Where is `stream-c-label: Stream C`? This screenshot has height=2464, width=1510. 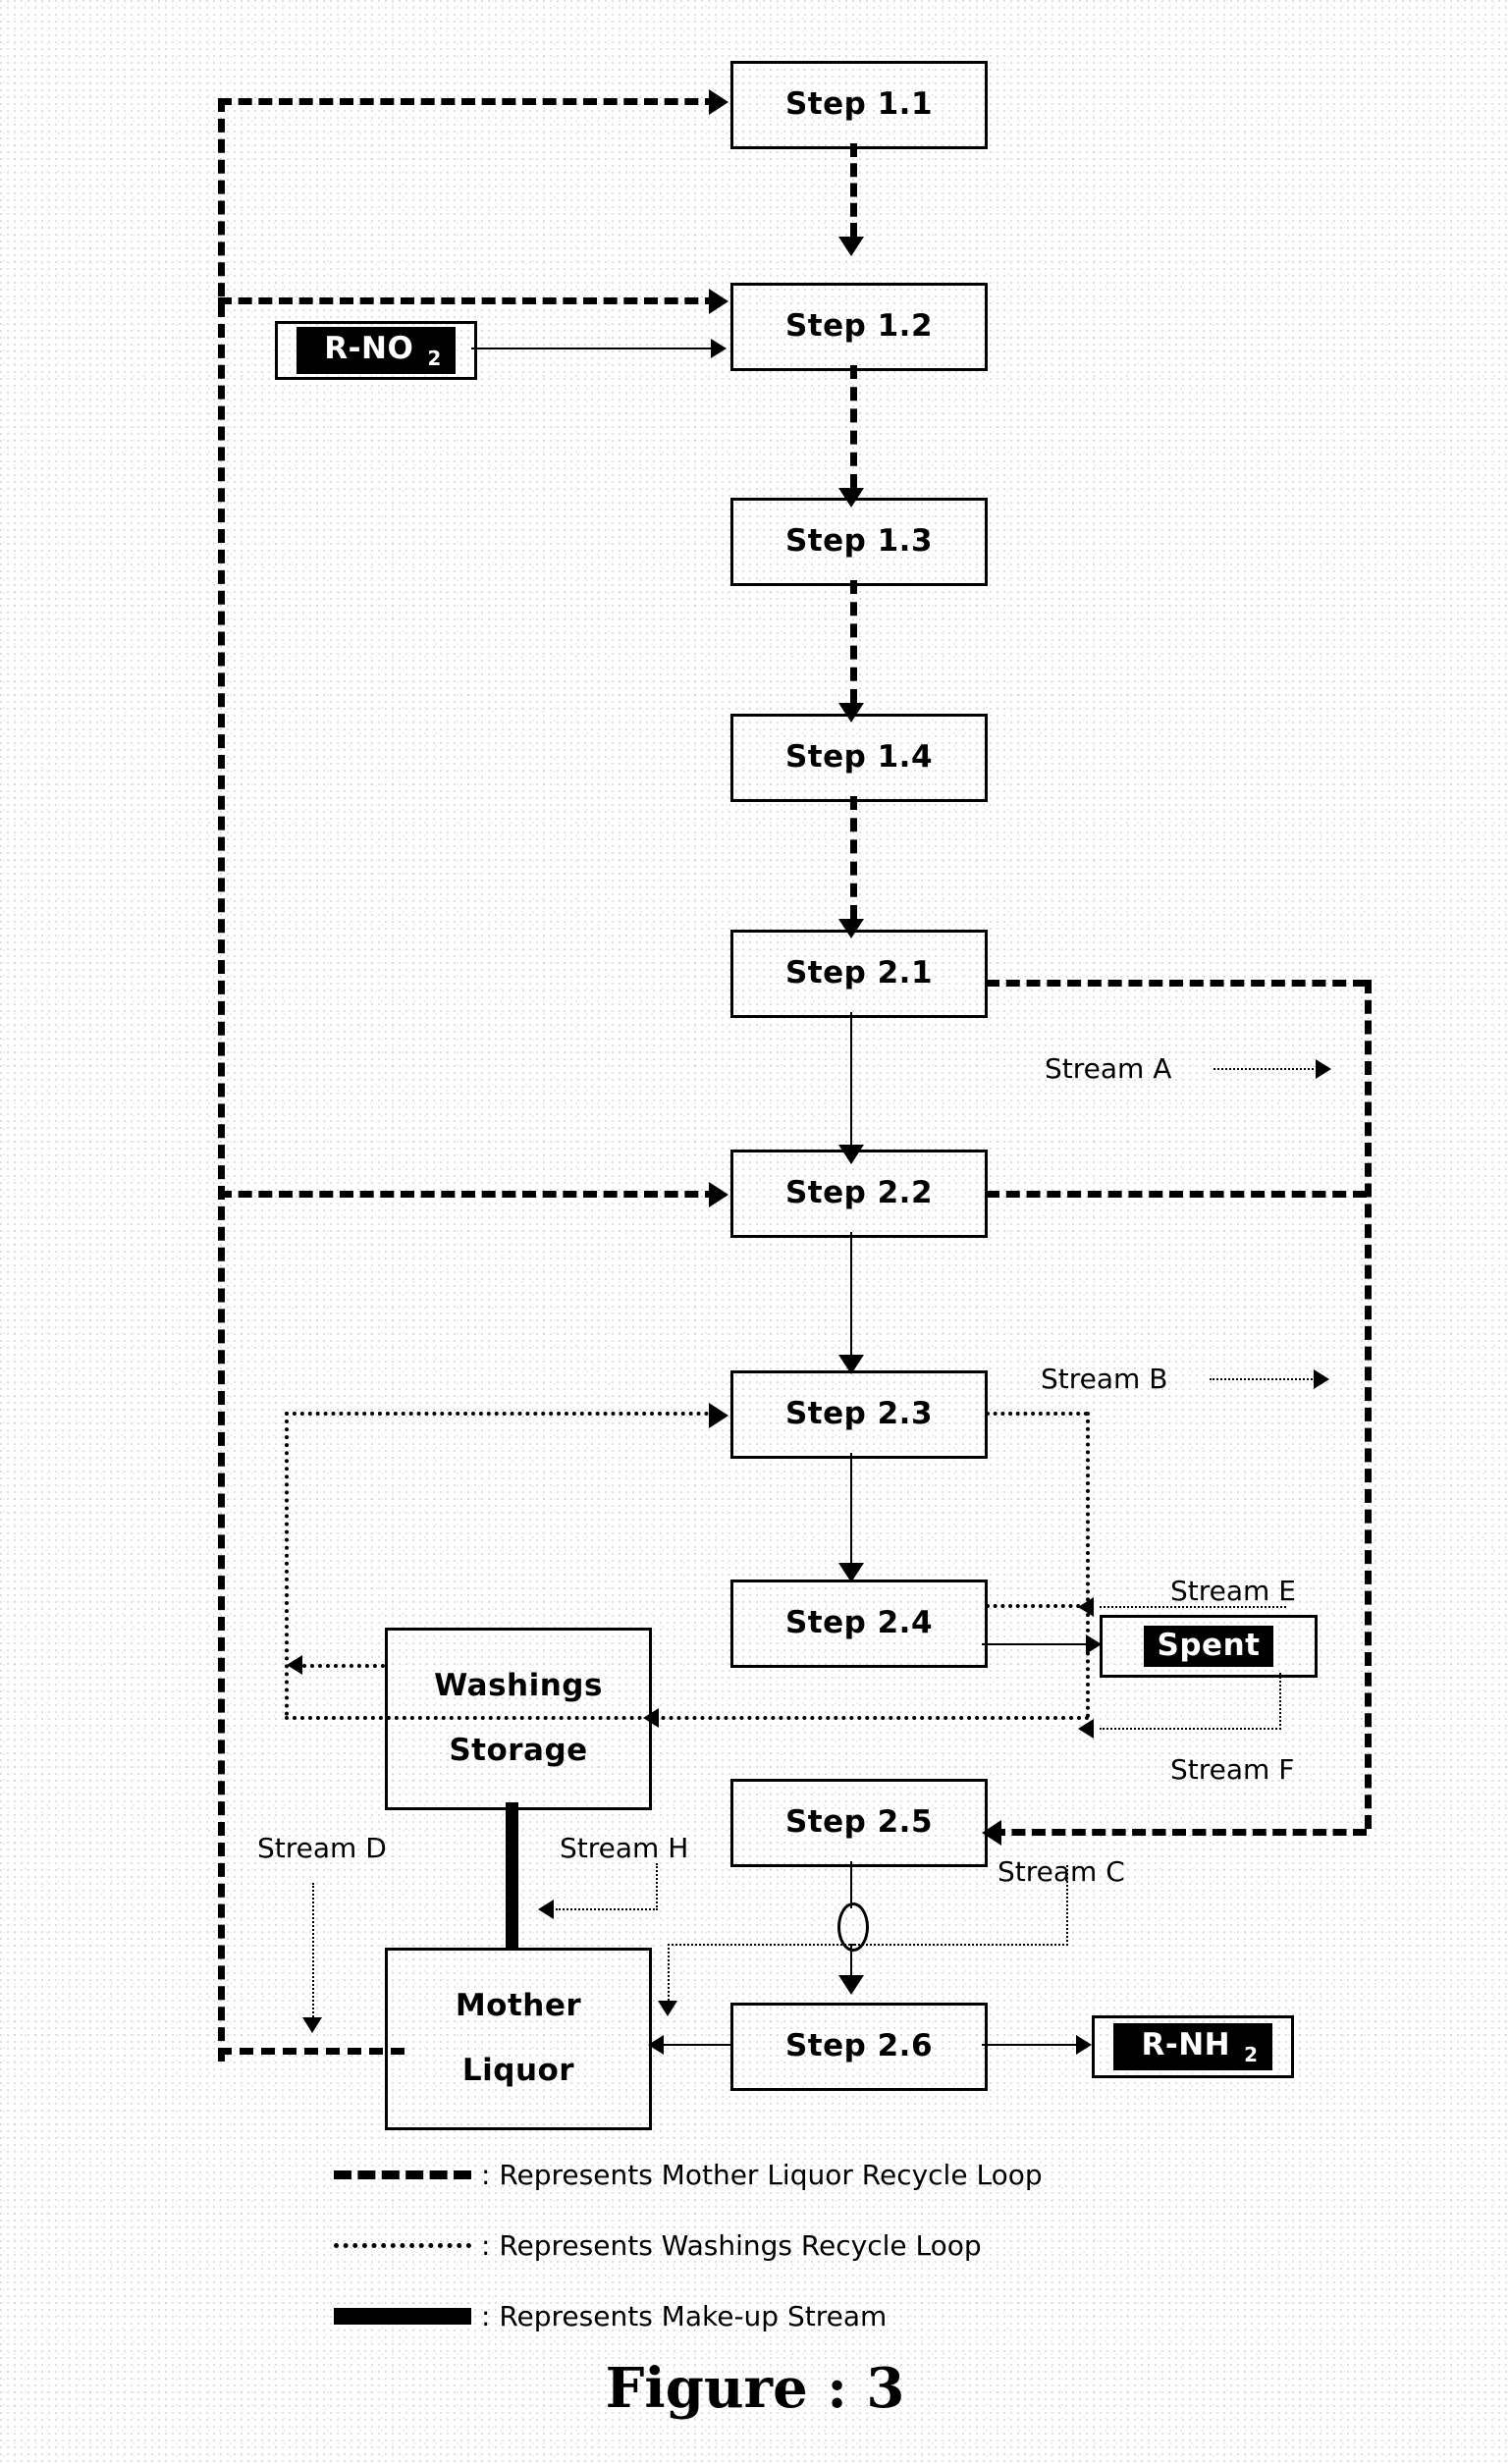 stream-c-label: Stream C is located at coordinates (1061, 1871).